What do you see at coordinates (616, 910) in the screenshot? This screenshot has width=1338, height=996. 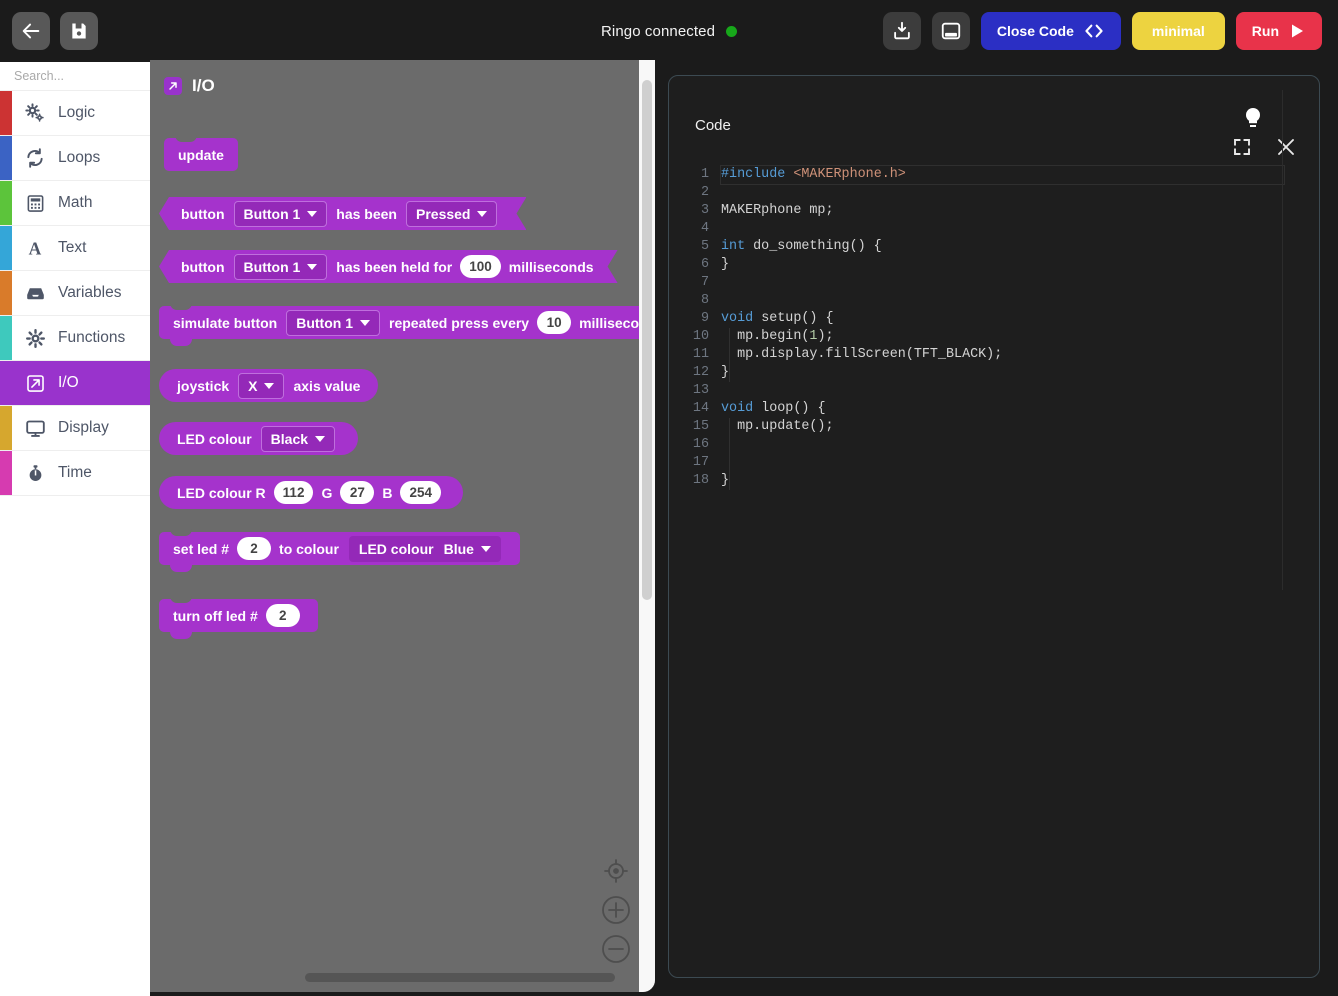 I see `zoom-in-button` at bounding box center [616, 910].